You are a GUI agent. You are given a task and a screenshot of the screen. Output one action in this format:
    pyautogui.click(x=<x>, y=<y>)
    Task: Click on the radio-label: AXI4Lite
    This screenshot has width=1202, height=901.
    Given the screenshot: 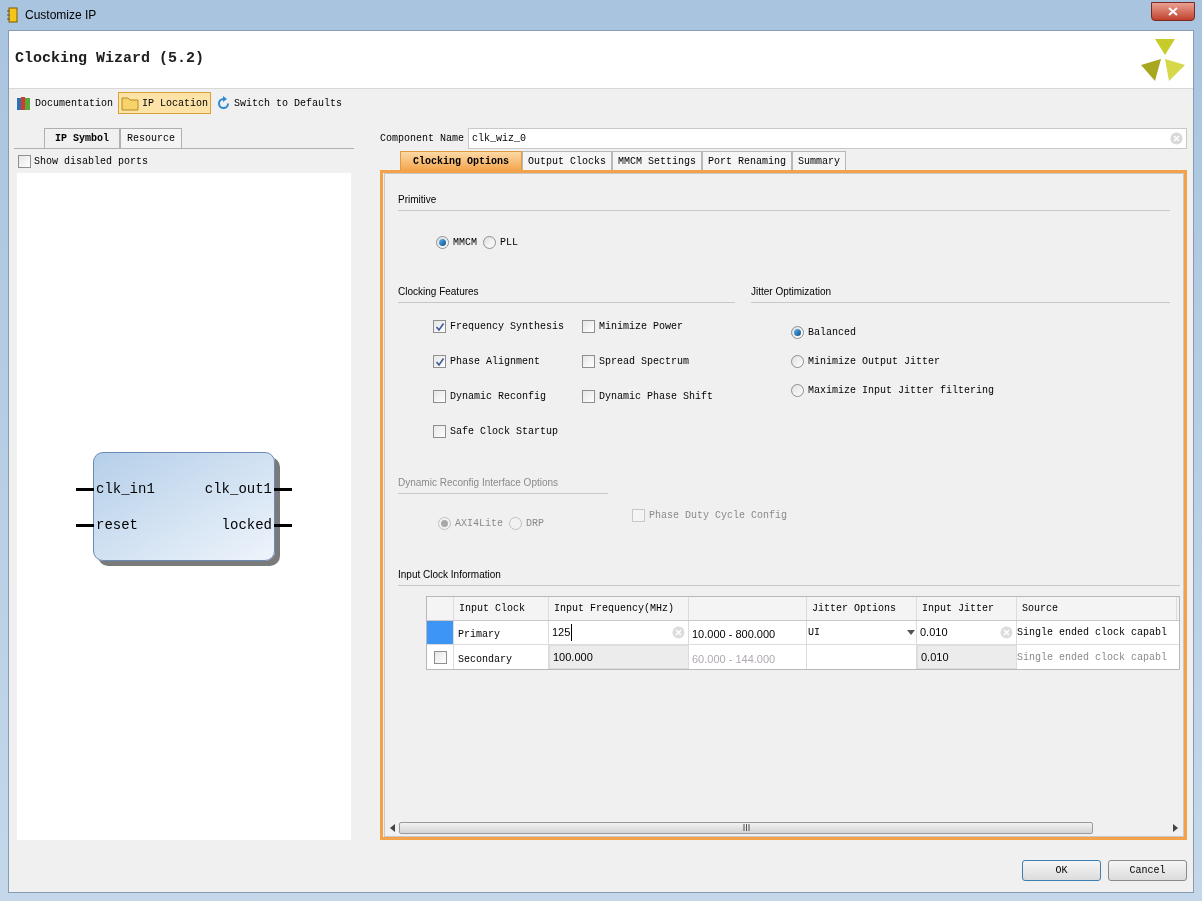 What is the action you would take?
    pyautogui.click(x=479, y=524)
    